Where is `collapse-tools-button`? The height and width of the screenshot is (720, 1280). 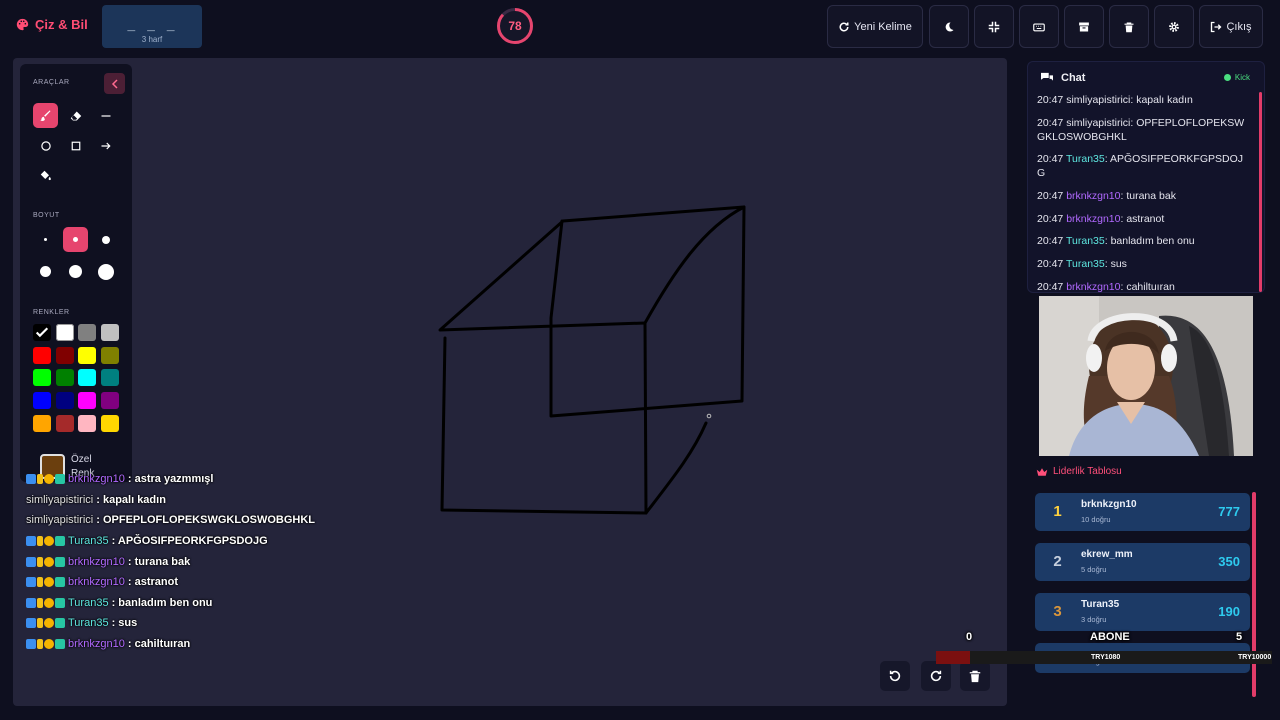
collapse-tools-button is located at coordinates (114, 83).